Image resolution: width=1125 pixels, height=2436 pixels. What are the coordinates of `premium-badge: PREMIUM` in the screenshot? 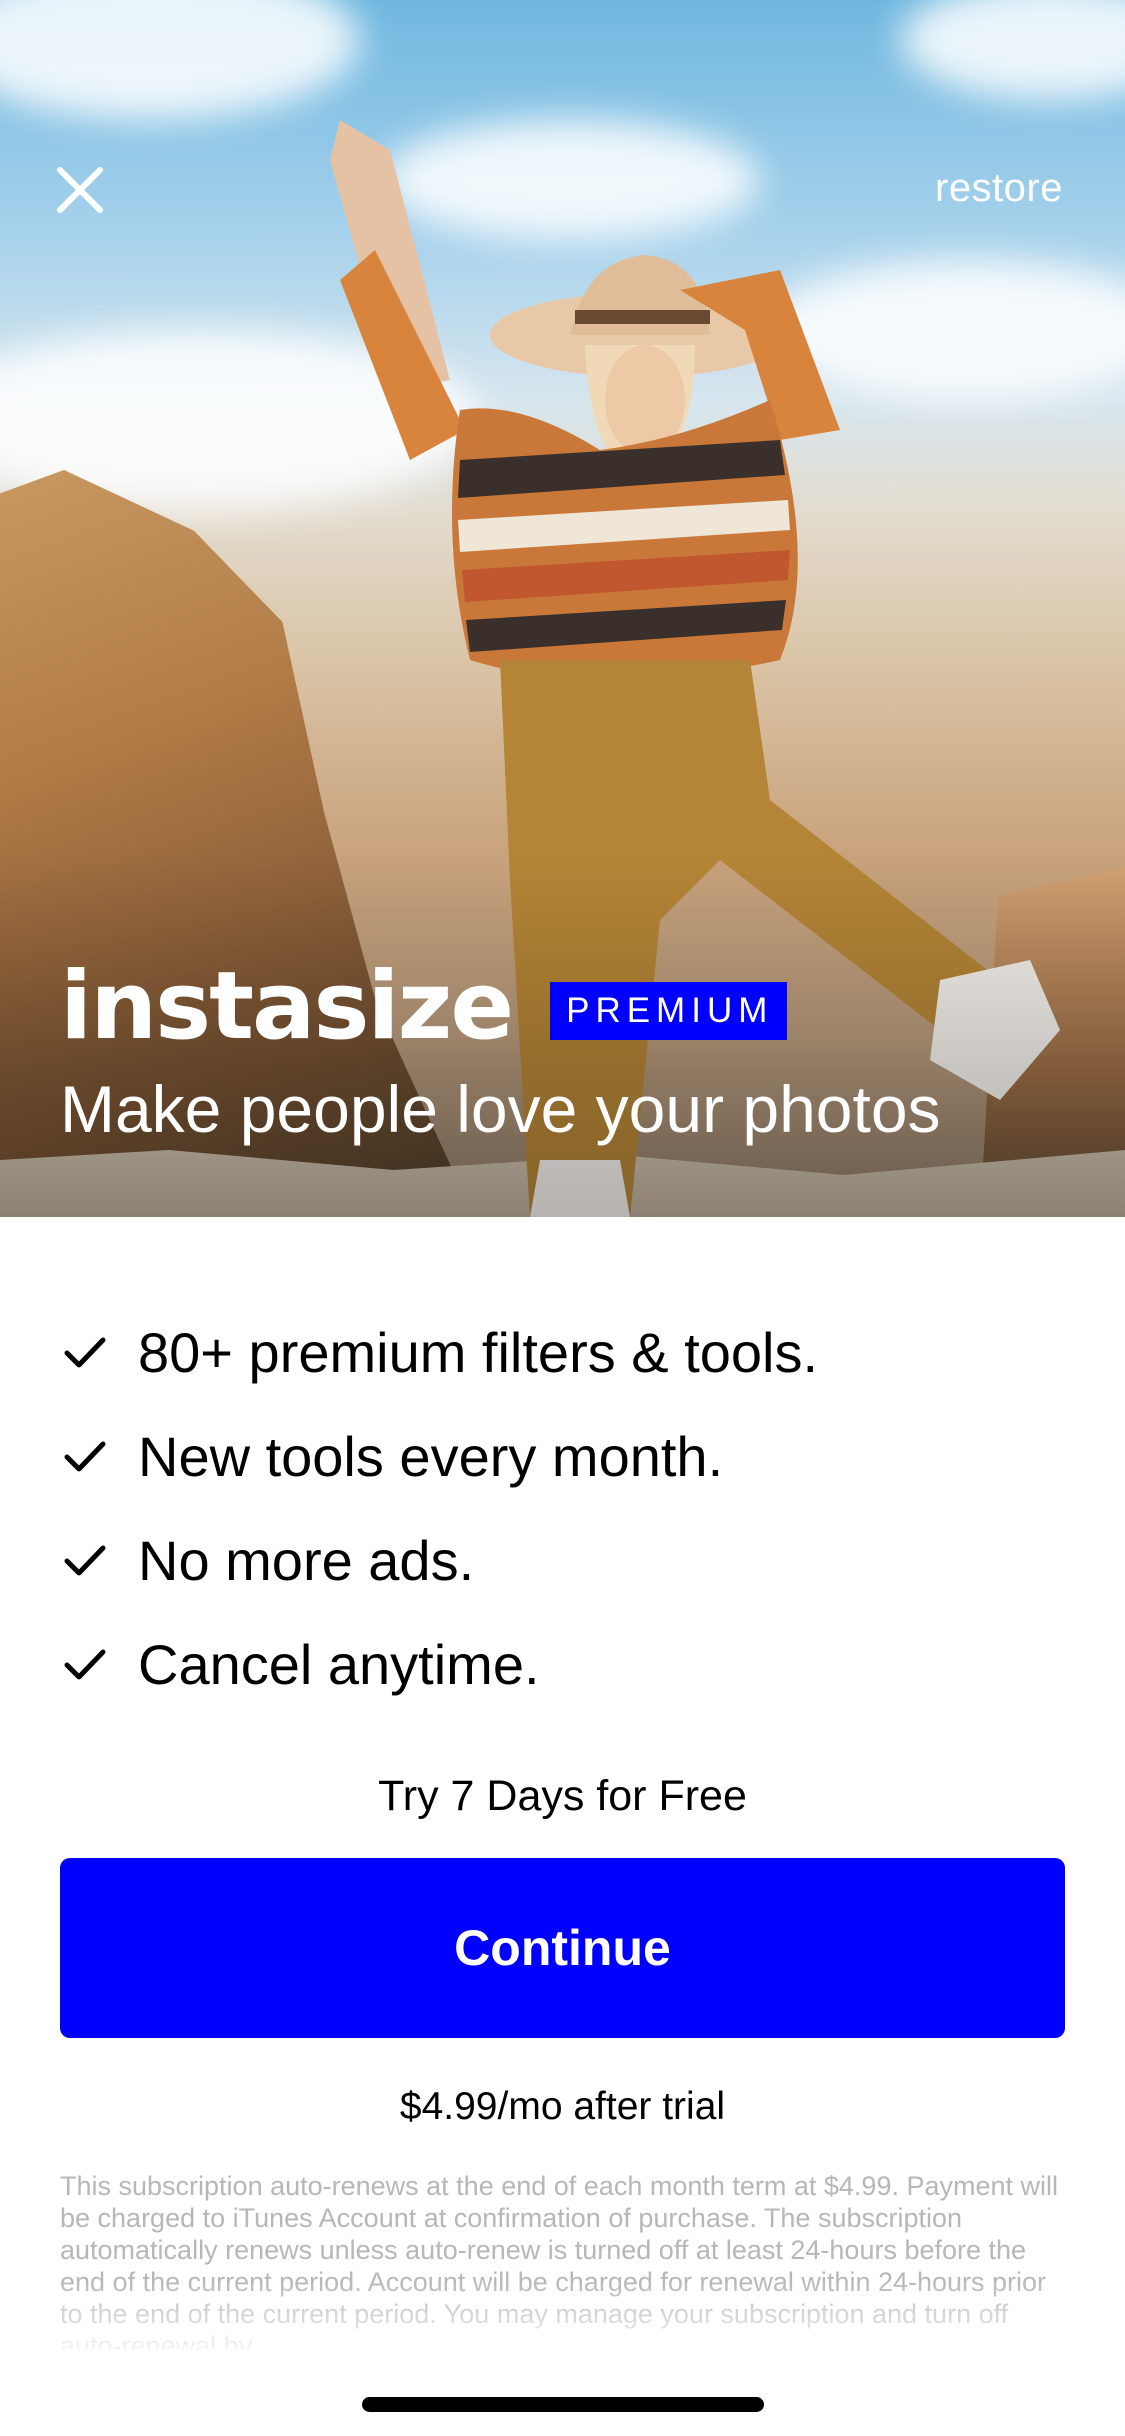 It's located at (669, 1011).